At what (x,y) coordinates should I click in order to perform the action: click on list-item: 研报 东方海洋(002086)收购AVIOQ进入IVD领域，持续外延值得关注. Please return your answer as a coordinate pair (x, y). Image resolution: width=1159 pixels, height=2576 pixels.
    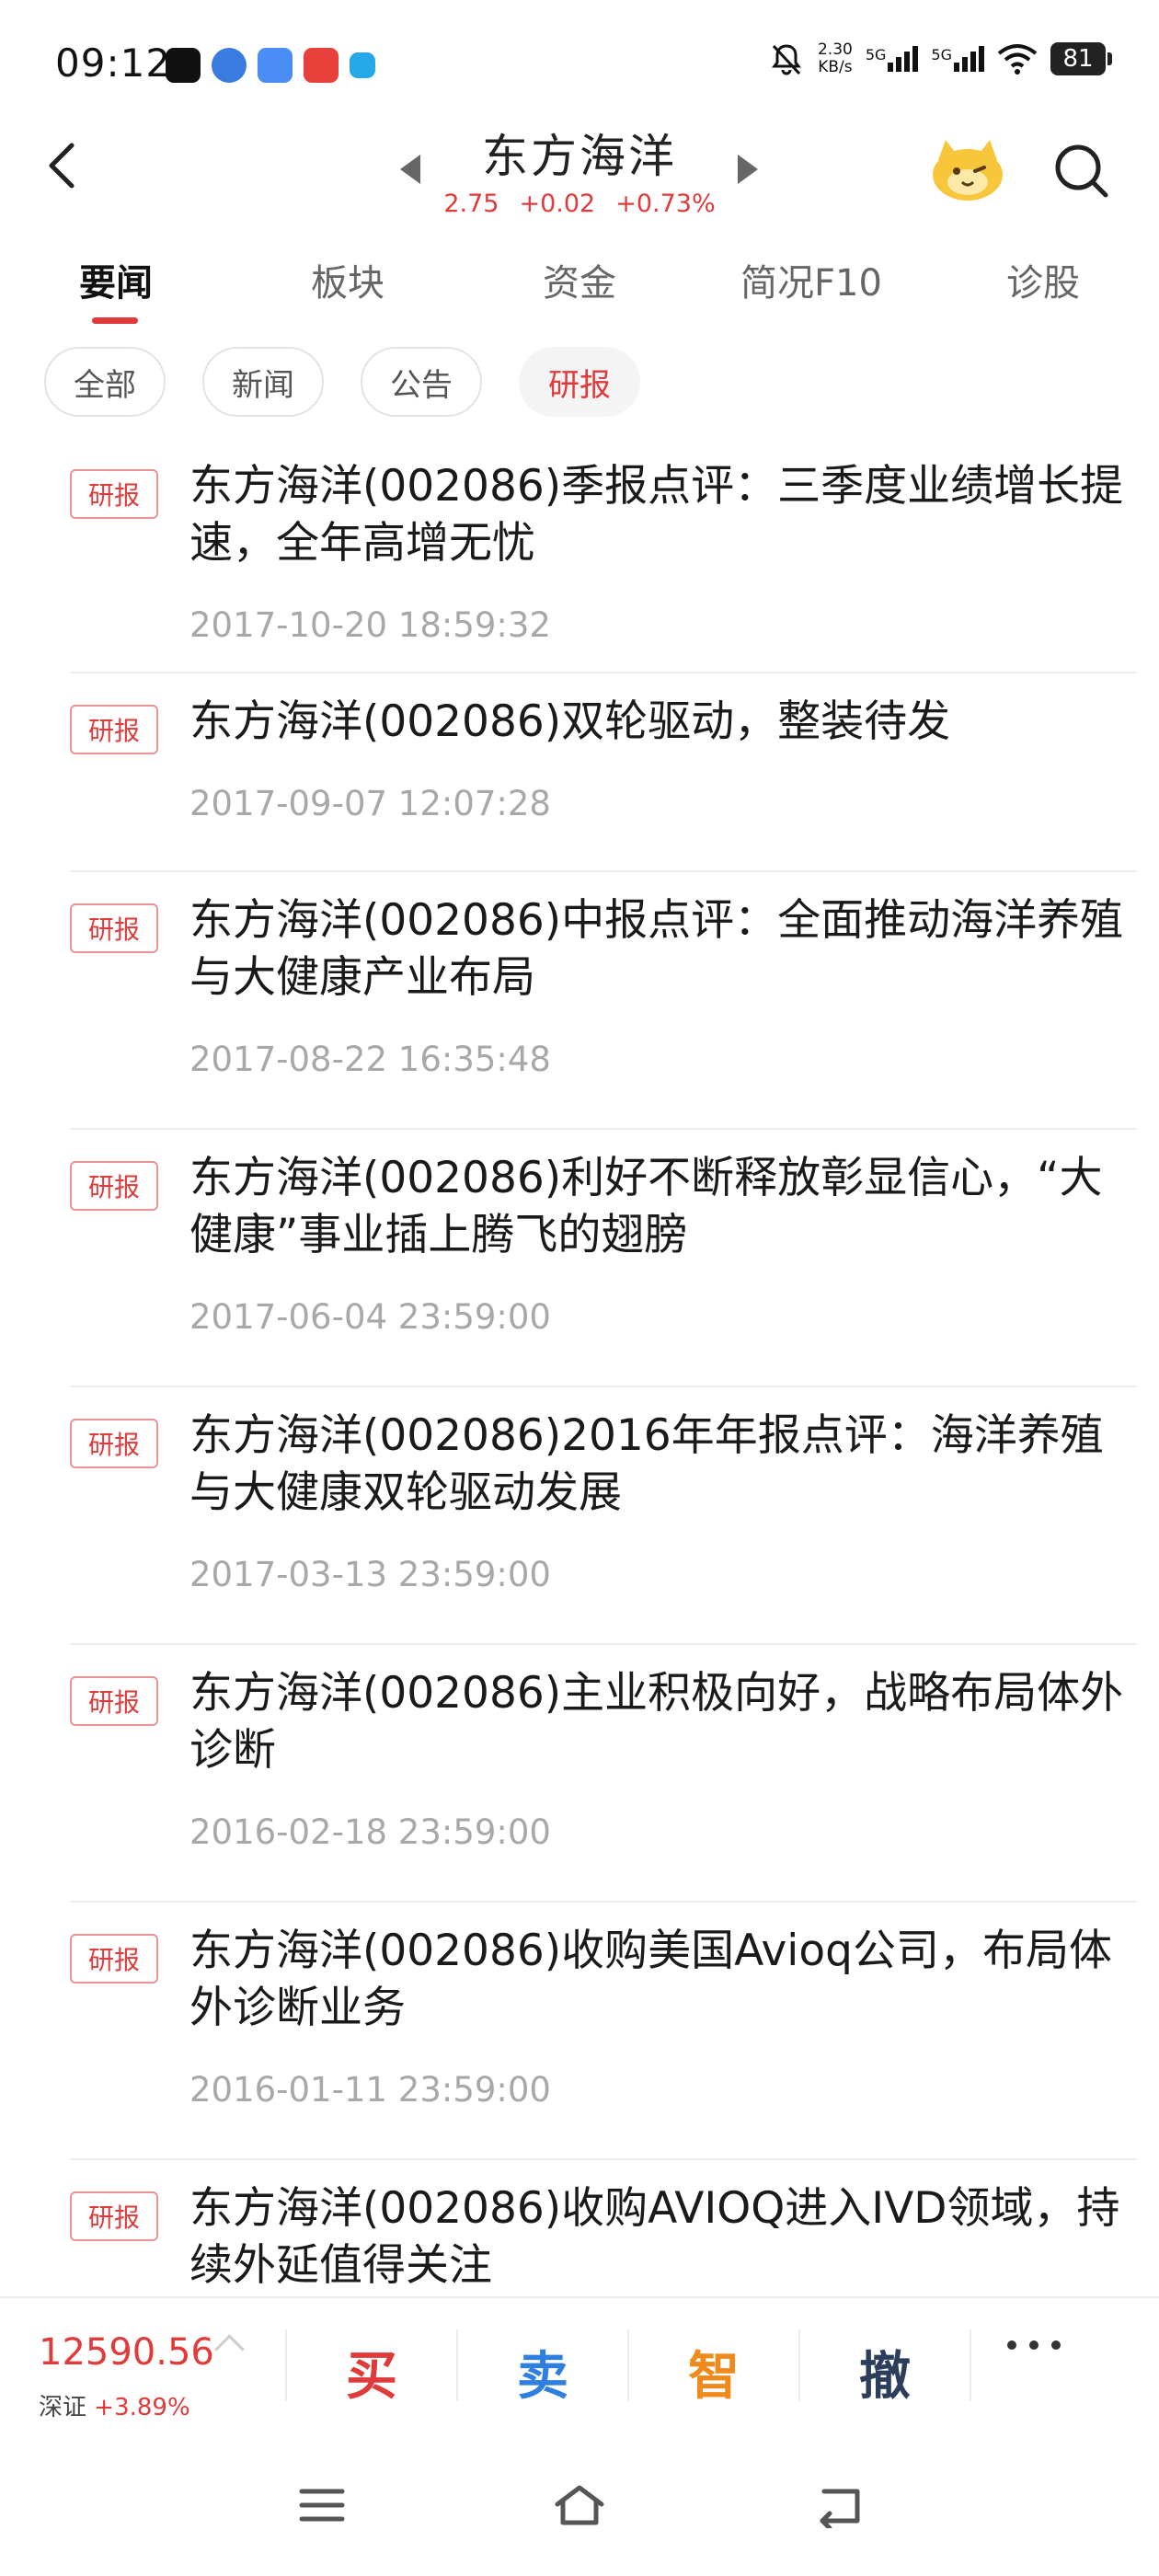
    Looking at the image, I should click on (603, 2228).